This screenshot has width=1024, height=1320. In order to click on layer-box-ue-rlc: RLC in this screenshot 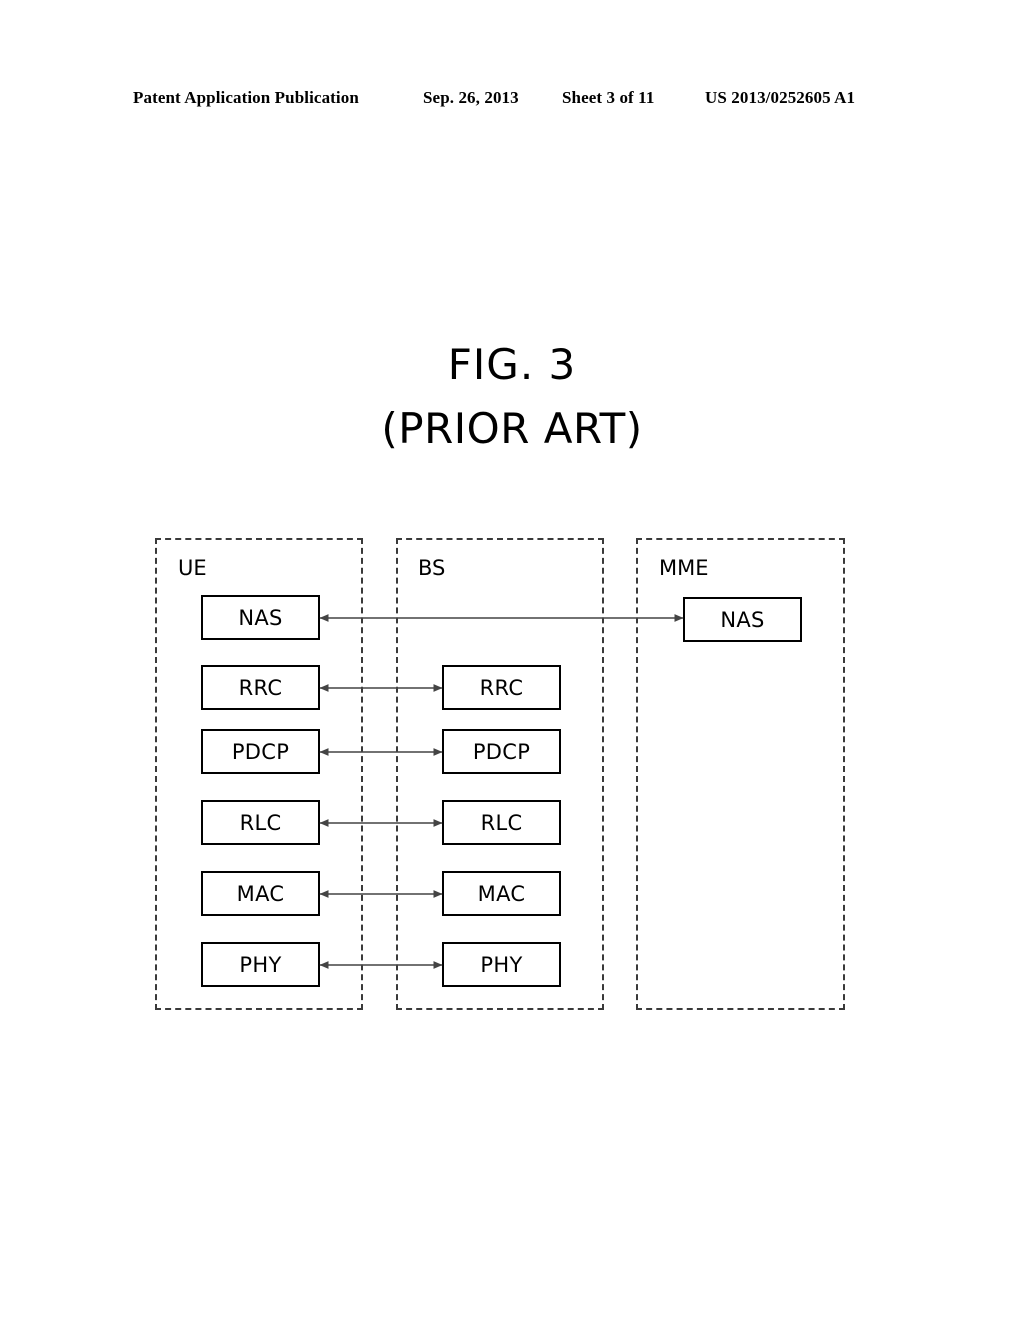, I will do `click(260, 822)`.